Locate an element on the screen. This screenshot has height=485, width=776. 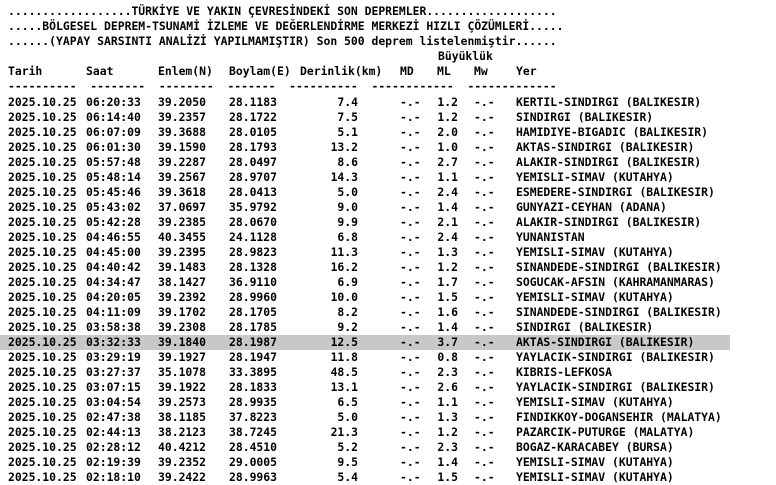
cell-lat: 39.1483 is located at coordinates (182, 267).